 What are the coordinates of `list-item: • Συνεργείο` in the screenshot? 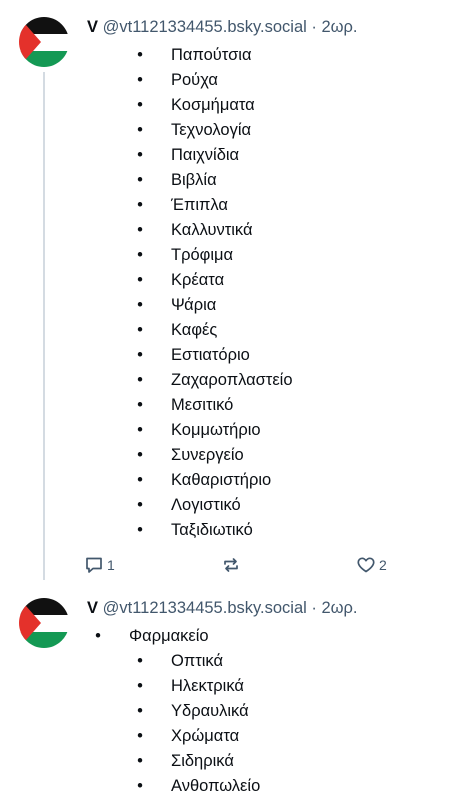 It's located at (190, 455).